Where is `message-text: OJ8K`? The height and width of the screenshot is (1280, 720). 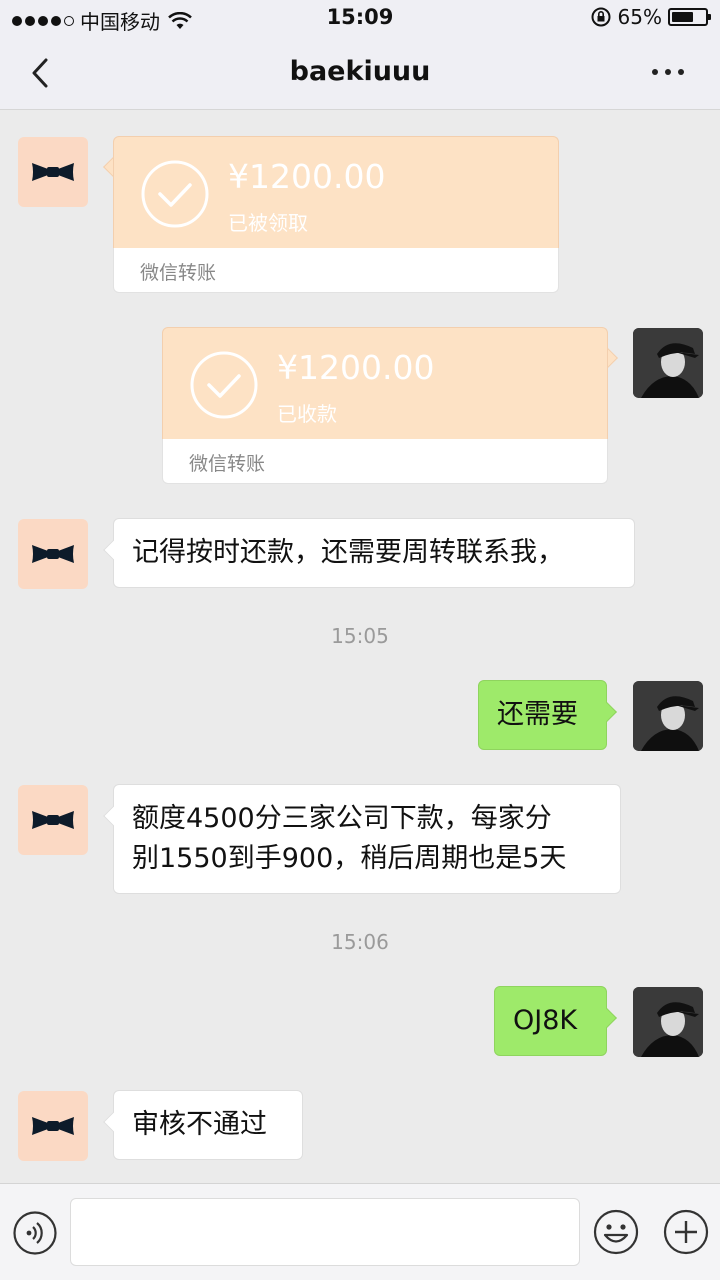 message-text: OJ8K is located at coordinates (545, 1020).